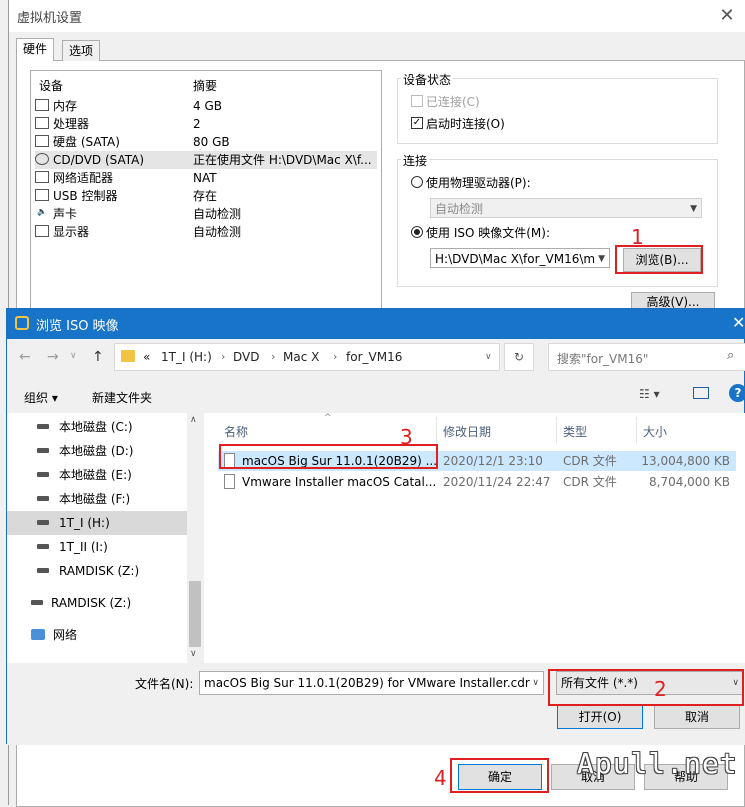  Describe the element at coordinates (701, 393) in the screenshot. I see `preview-pane-icon` at that location.